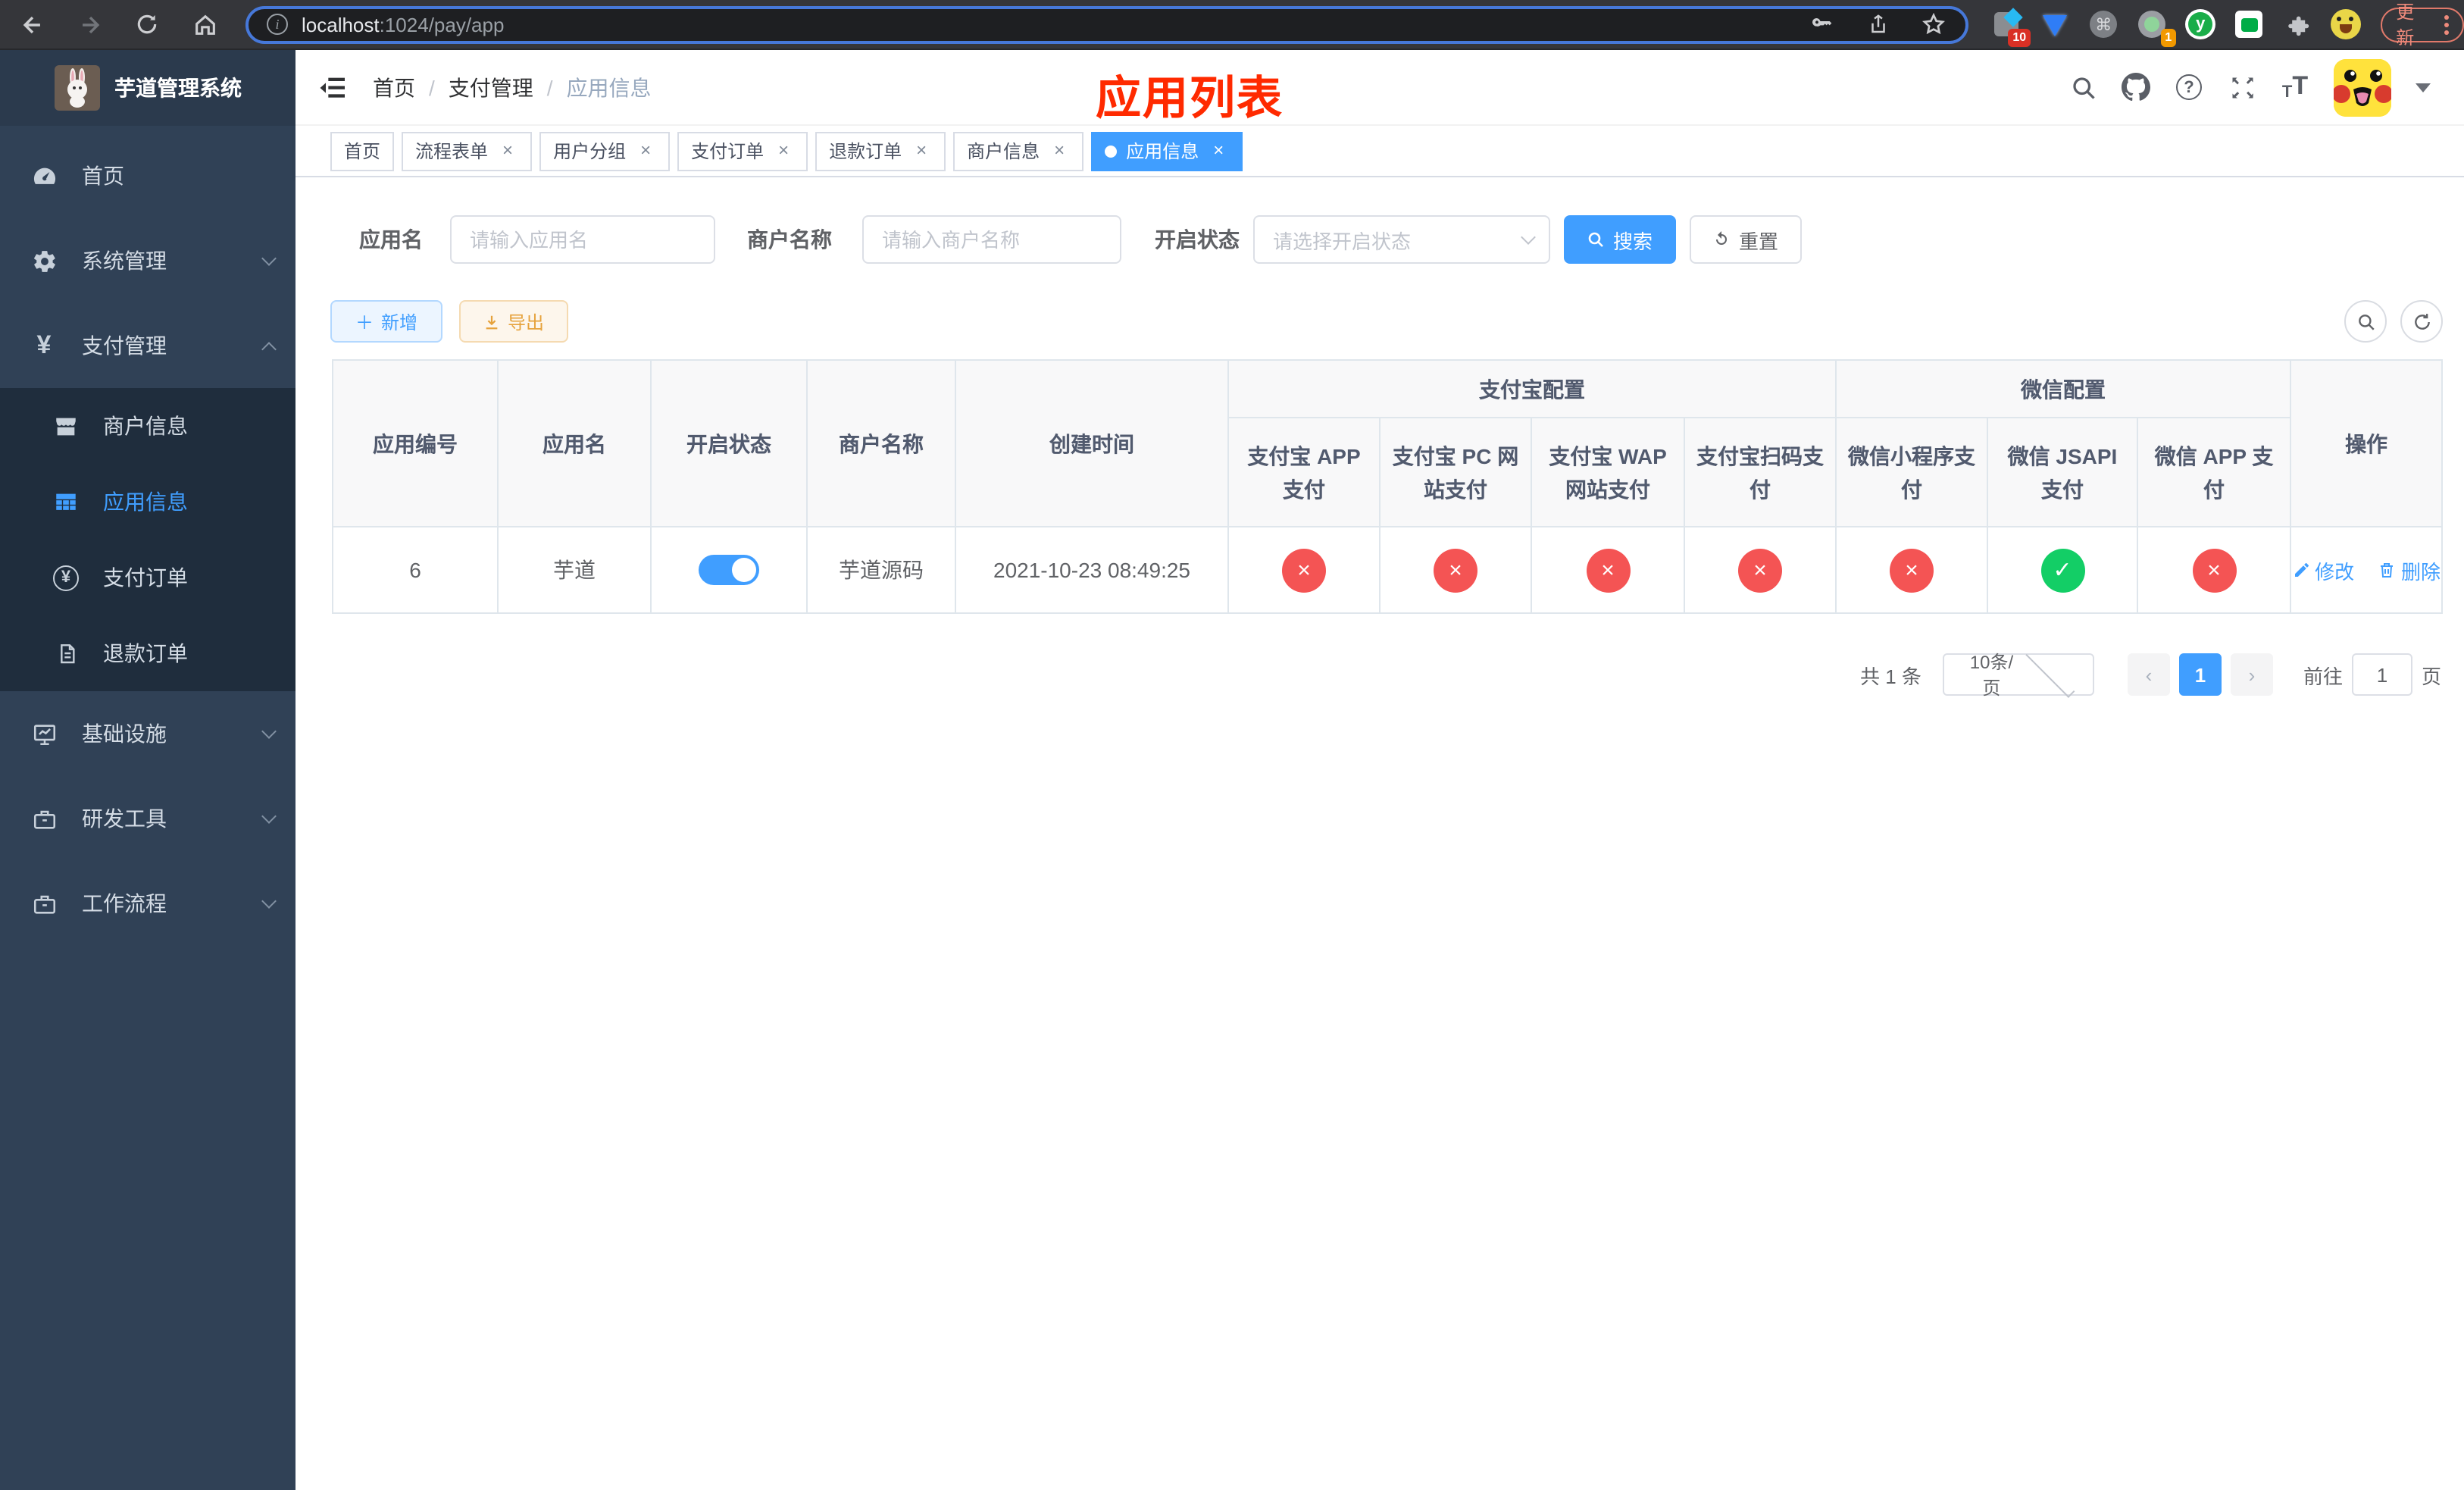  I want to click on refresh-button, so click(2421, 321).